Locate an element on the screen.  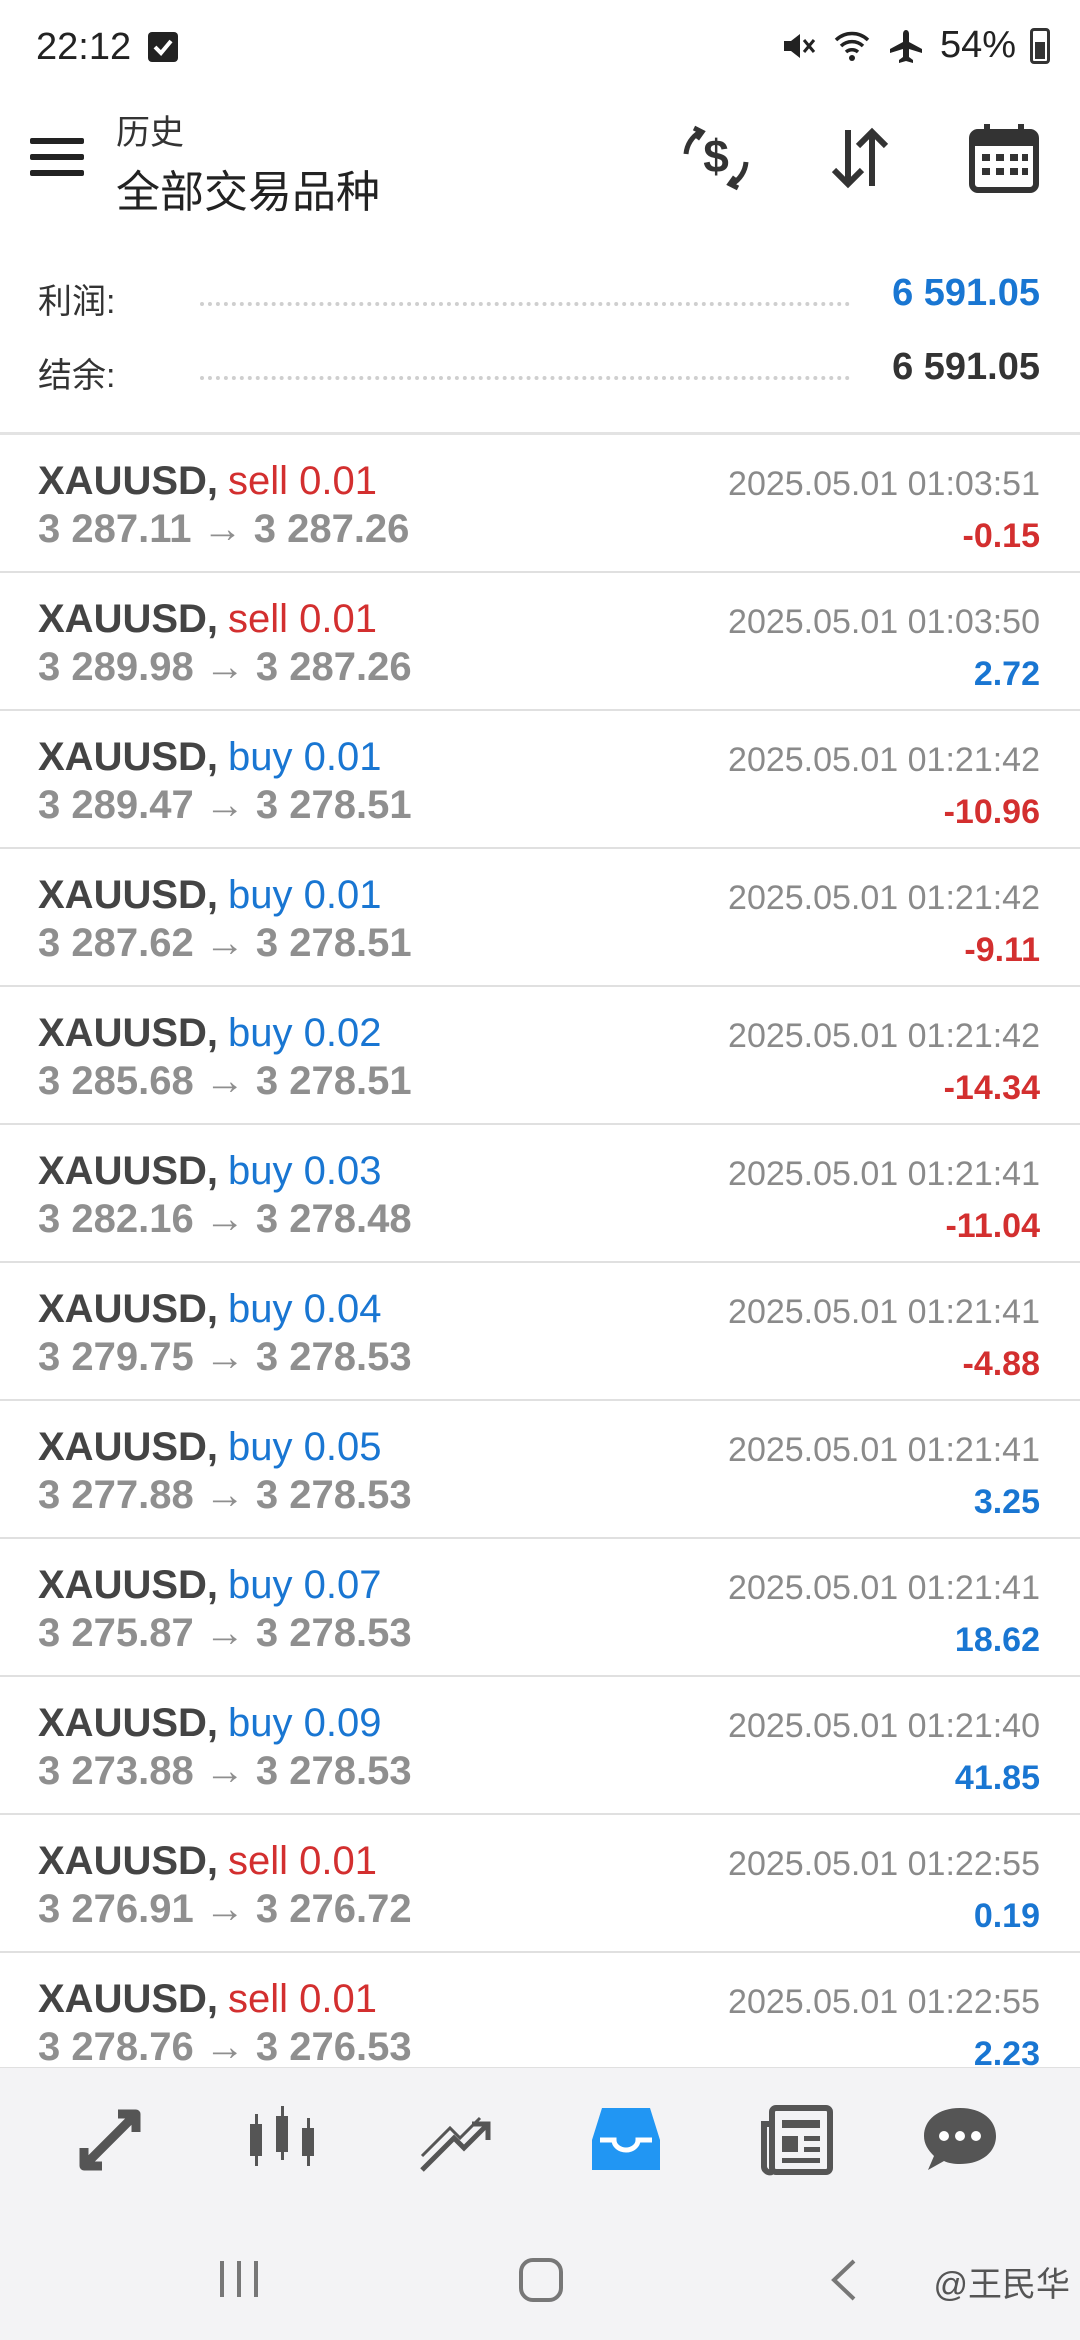
profit-label: 利润: is located at coordinates (77, 302).